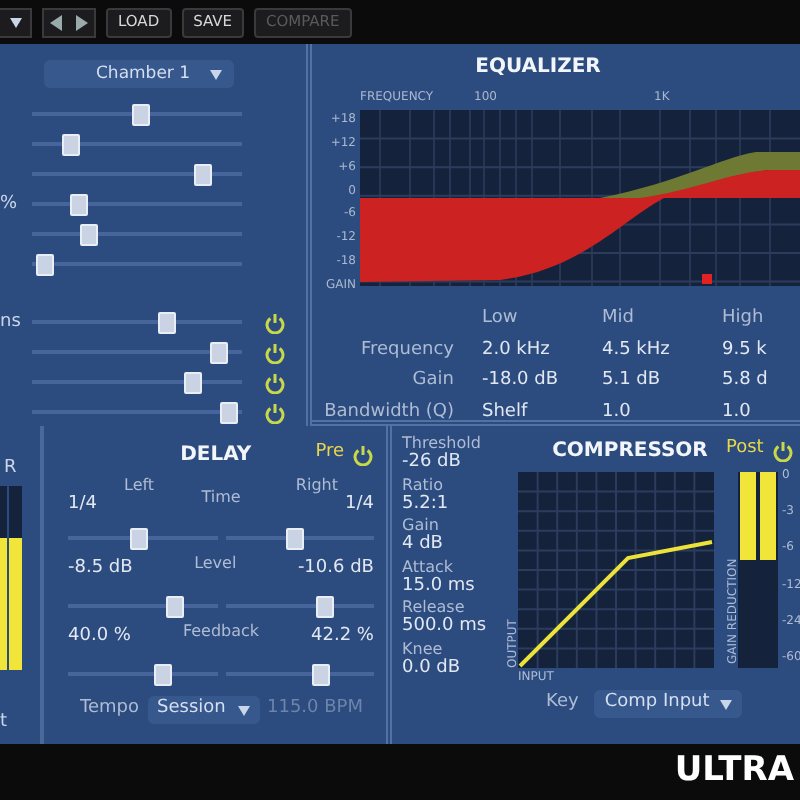 Image resolution: width=800 pixels, height=800 pixels. What do you see at coordinates (637, 350) in the screenshot?
I see `value-text: 4.5 kHz` at bounding box center [637, 350].